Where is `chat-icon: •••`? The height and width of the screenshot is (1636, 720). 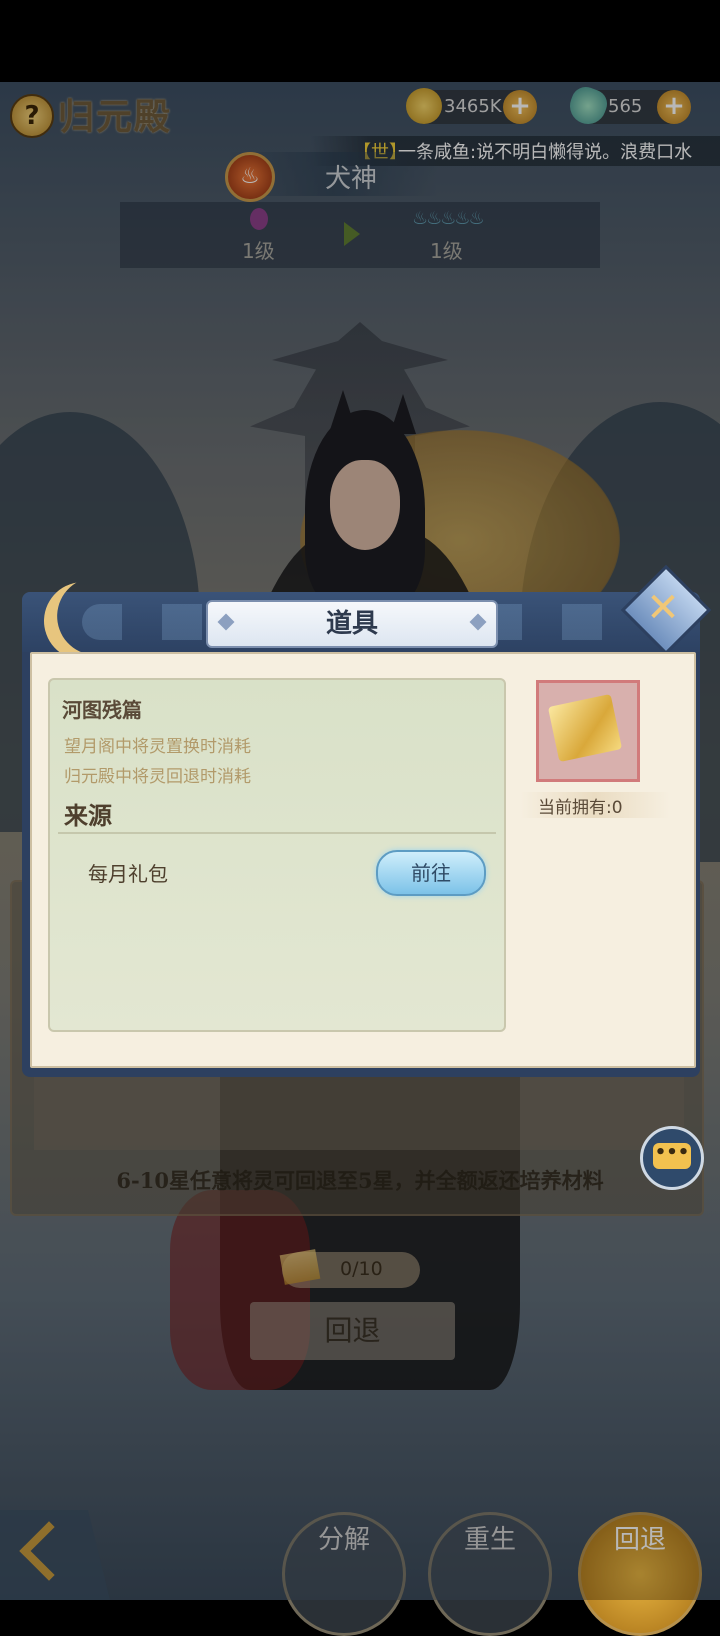 chat-icon: ••• is located at coordinates (672, 1156).